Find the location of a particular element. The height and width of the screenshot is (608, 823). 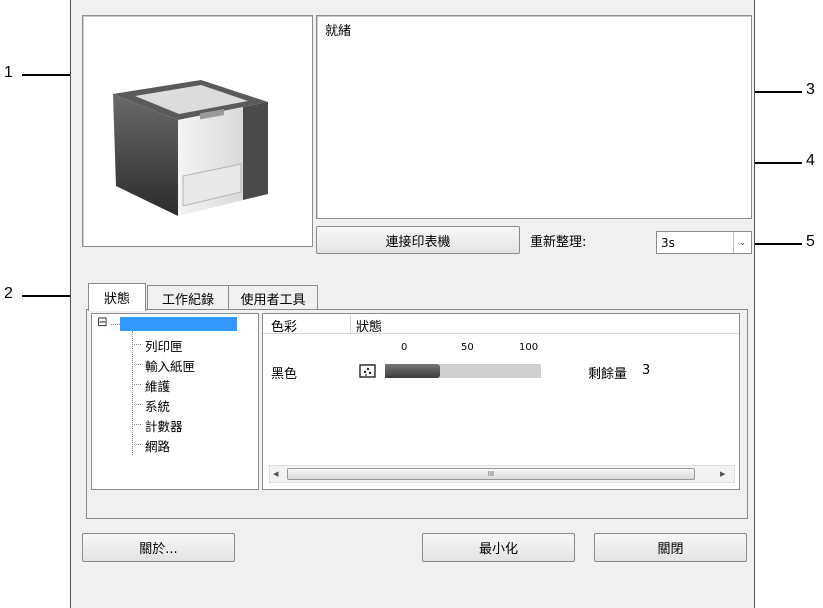

remaining-label: 剩餘量 is located at coordinates (608, 374).